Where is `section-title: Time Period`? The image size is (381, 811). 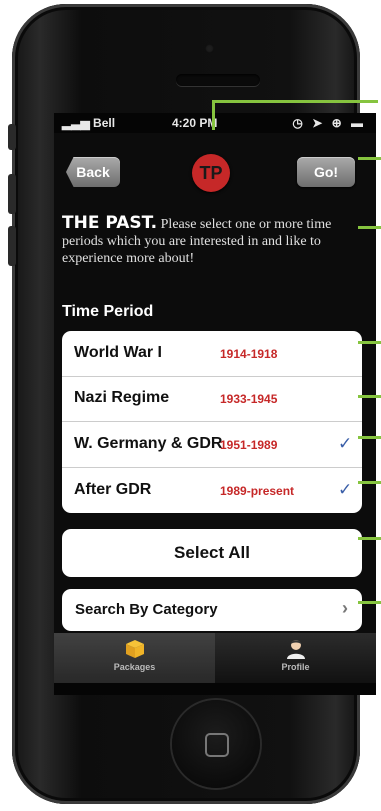 section-title: Time Period is located at coordinates (108, 311).